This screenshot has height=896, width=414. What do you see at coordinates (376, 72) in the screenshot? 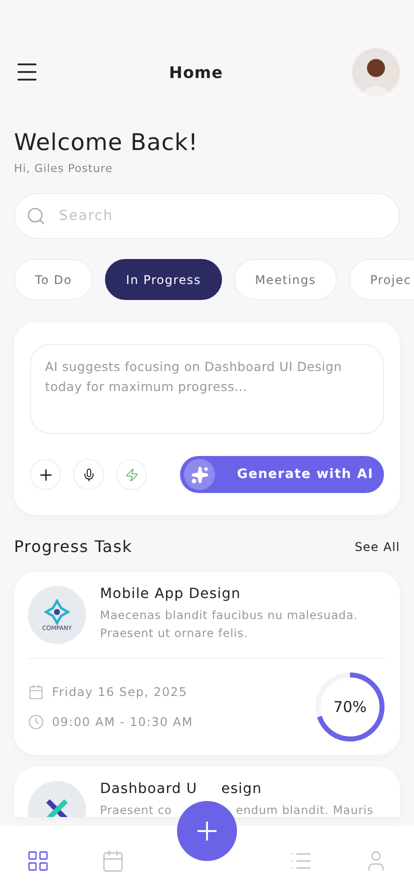
I see `avatar` at bounding box center [376, 72].